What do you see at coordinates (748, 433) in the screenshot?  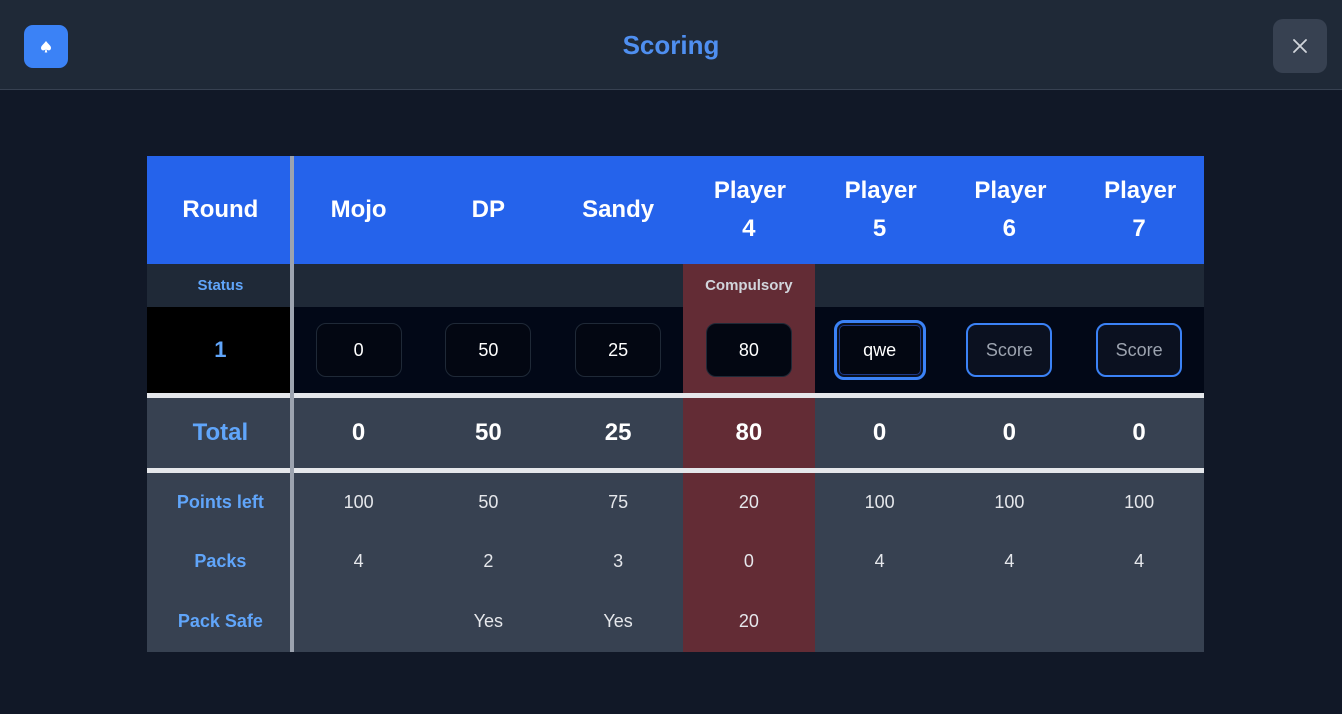 I see `total-value: 80` at bounding box center [748, 433].